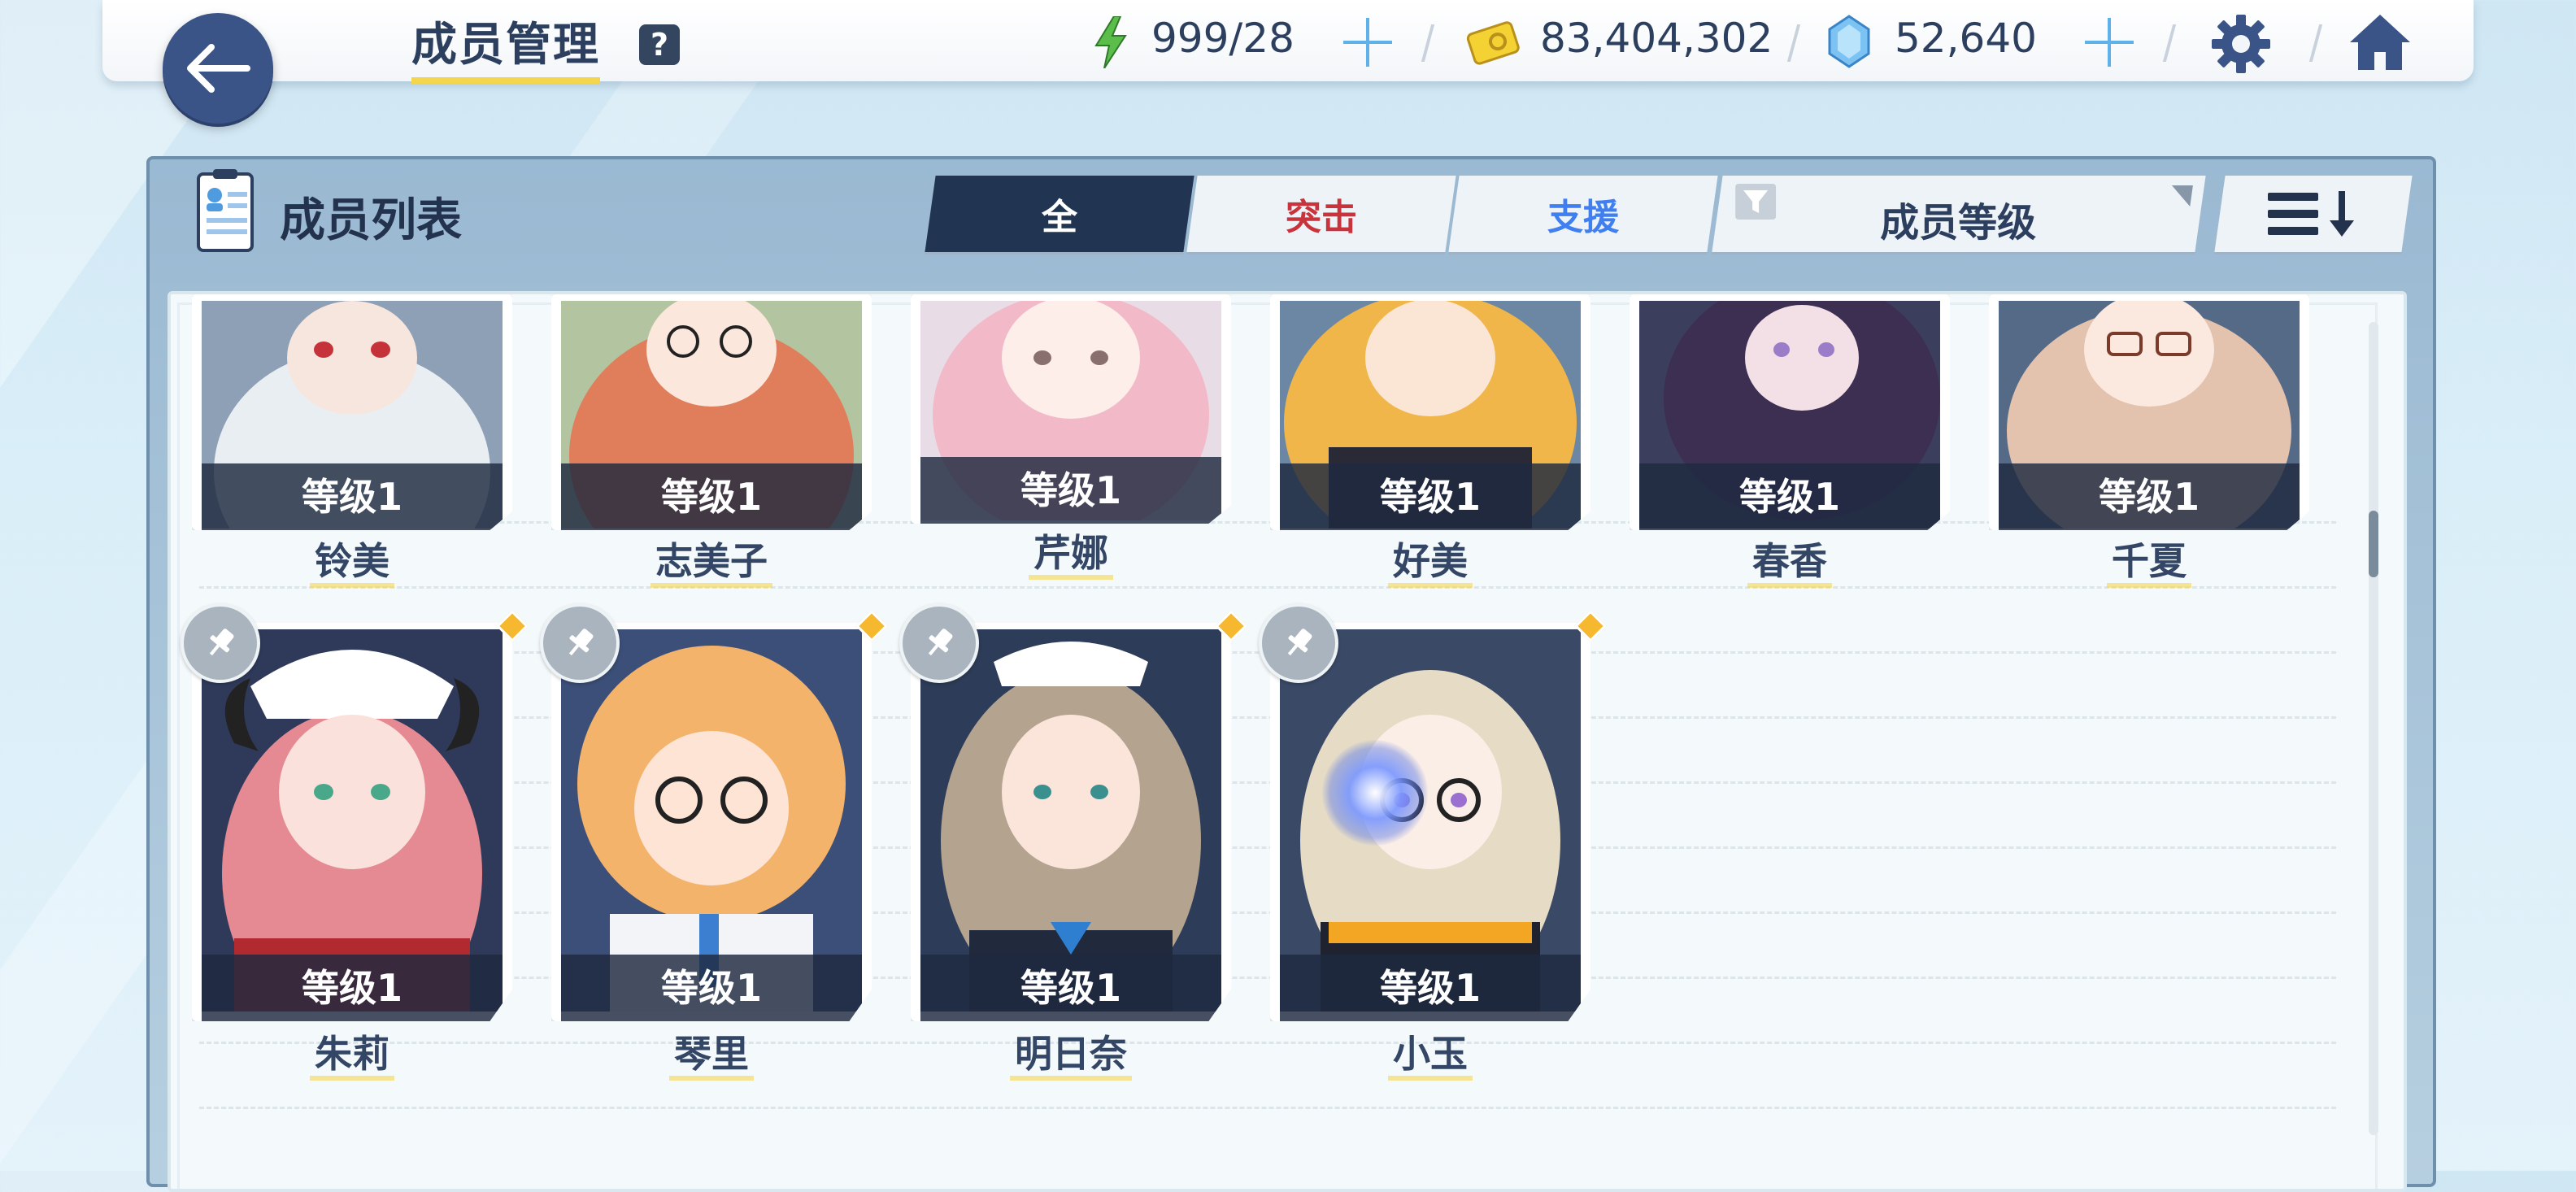 This screenshot has width=2576, height=1192. Describe the element at coordinates (659, 44) in the screenshot. I see `help-button: ?` at that location.